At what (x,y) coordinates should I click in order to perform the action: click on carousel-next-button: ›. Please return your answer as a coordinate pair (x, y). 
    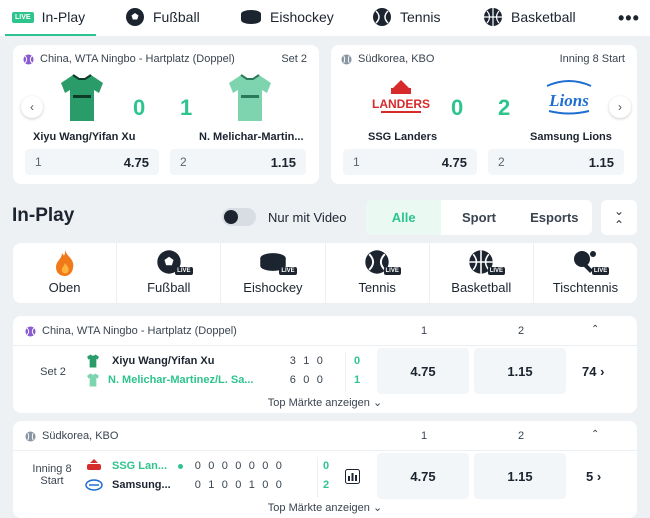
    Looking at the image, I should click on (620, 107).